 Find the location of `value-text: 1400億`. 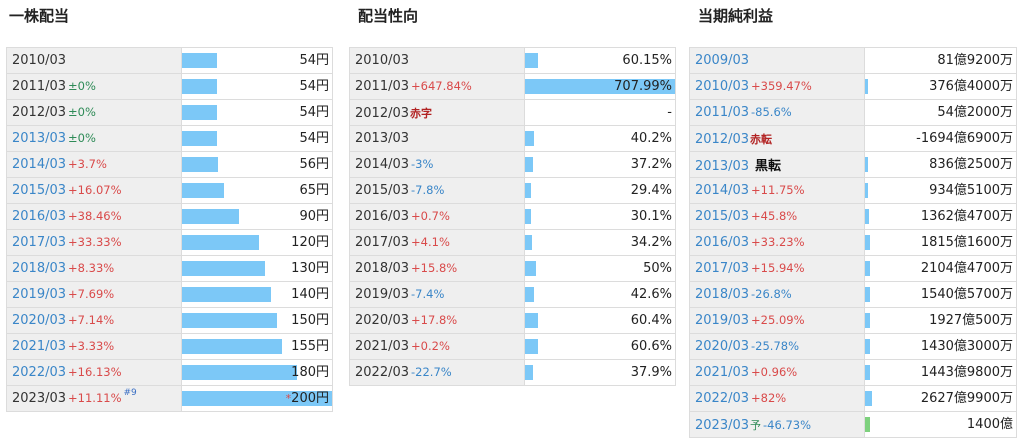

value-text: 1400億 is located at coordinates (990, 425).